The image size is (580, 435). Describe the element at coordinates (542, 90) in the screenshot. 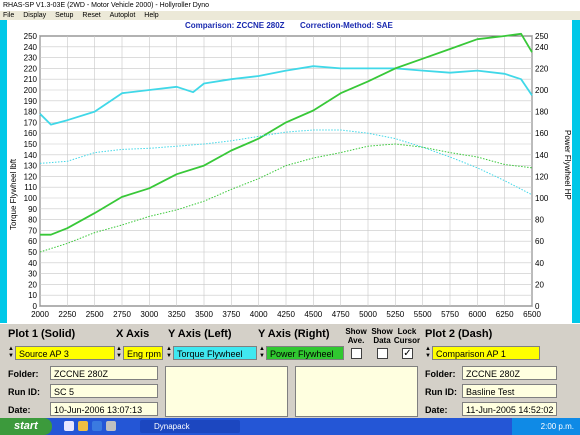

I see `y-right-tick-label: 200` at that location.